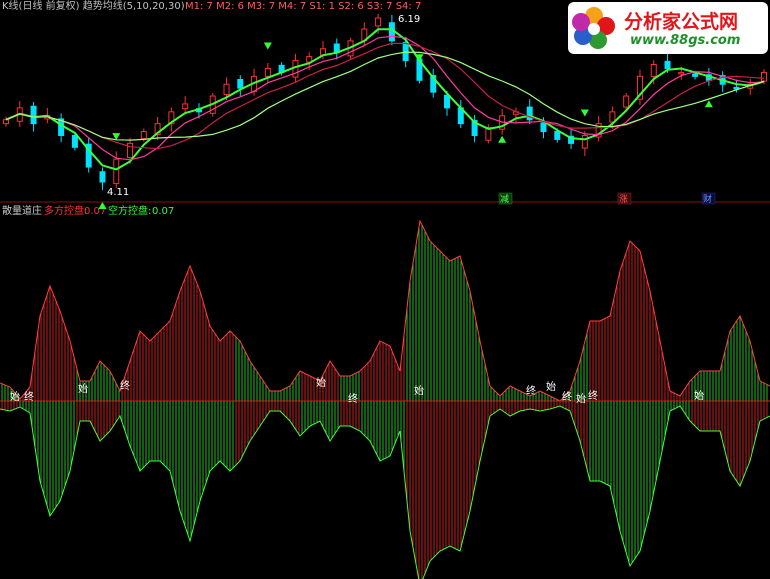 This screenshot has width=770, height=579. What do you see at coordinates (118, 192) in the screenshot?
I see `low-price-label: 4.11` at bounding box center [118, 192].